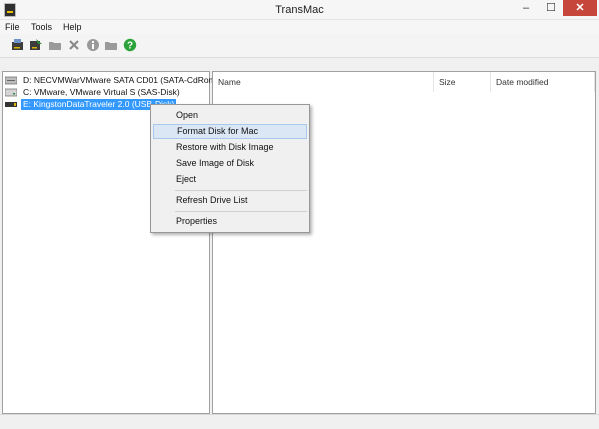 Image resolution: width=599 pixels, height=429 pixels. Describe the element at coordinates (11, 80) in the screenshot. I see `cdrom-drive-icon` at that location.